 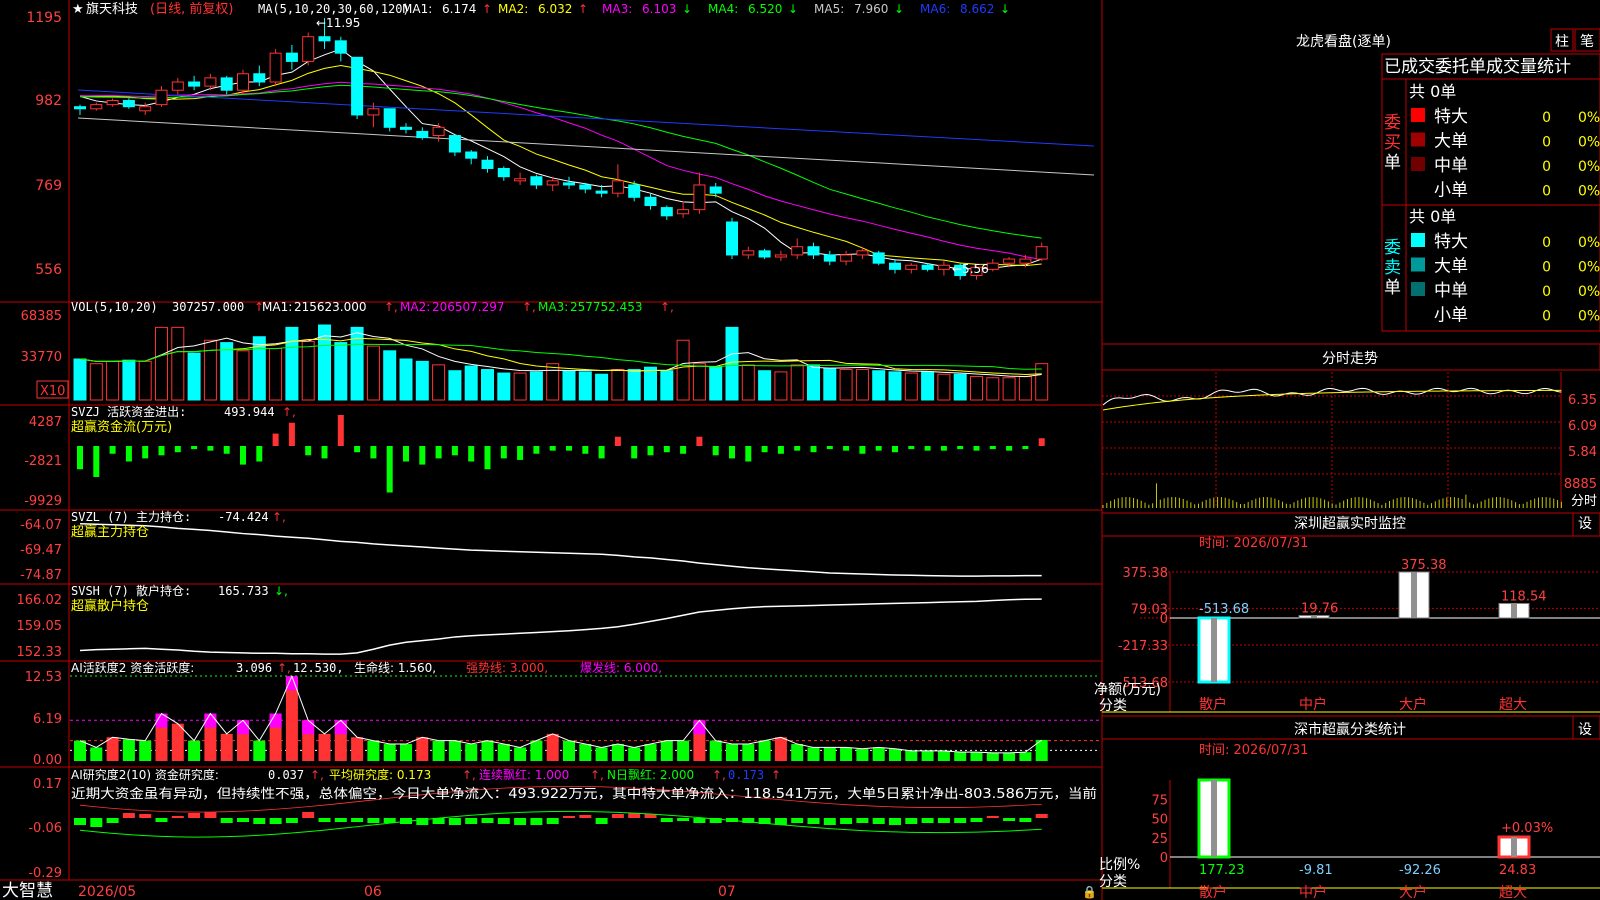 I want to click on svsh-line, so click(x=560, y=626).